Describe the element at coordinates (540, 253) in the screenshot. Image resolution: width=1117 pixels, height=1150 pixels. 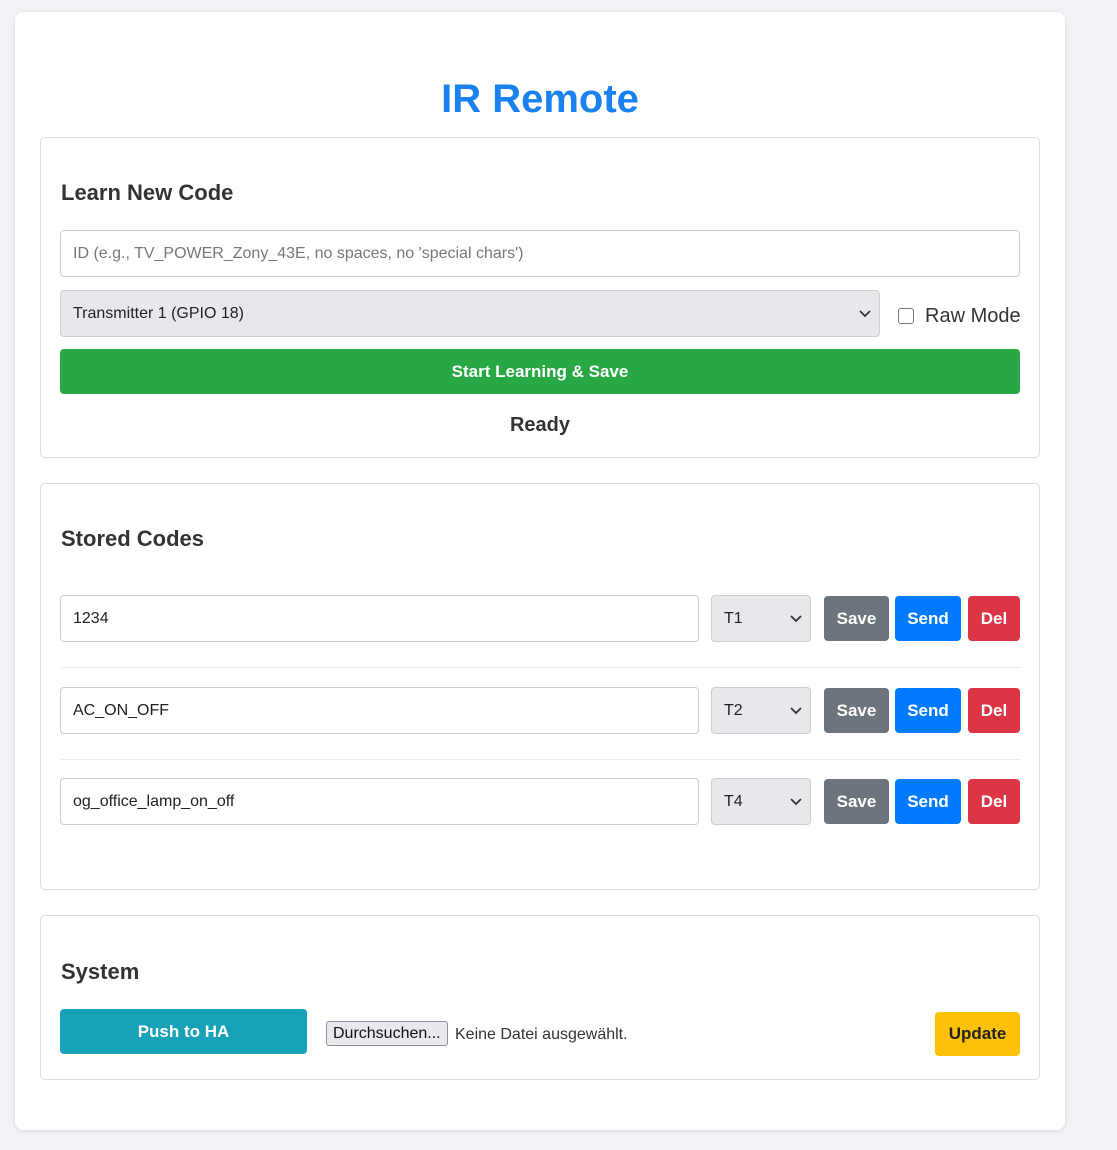
I see `code-id-input` at that location.